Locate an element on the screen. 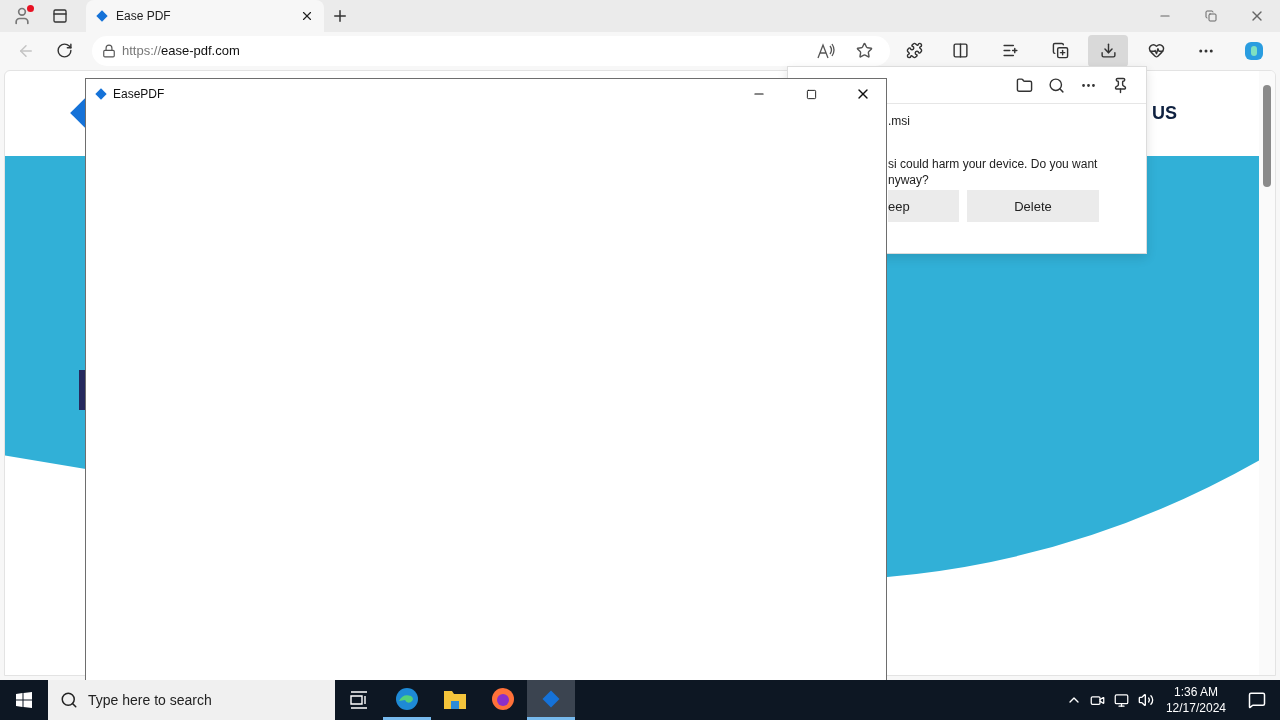 The width and height of the screenshot is (1280, 720). warning-text: nyway? is located at coordinates (909, 180).